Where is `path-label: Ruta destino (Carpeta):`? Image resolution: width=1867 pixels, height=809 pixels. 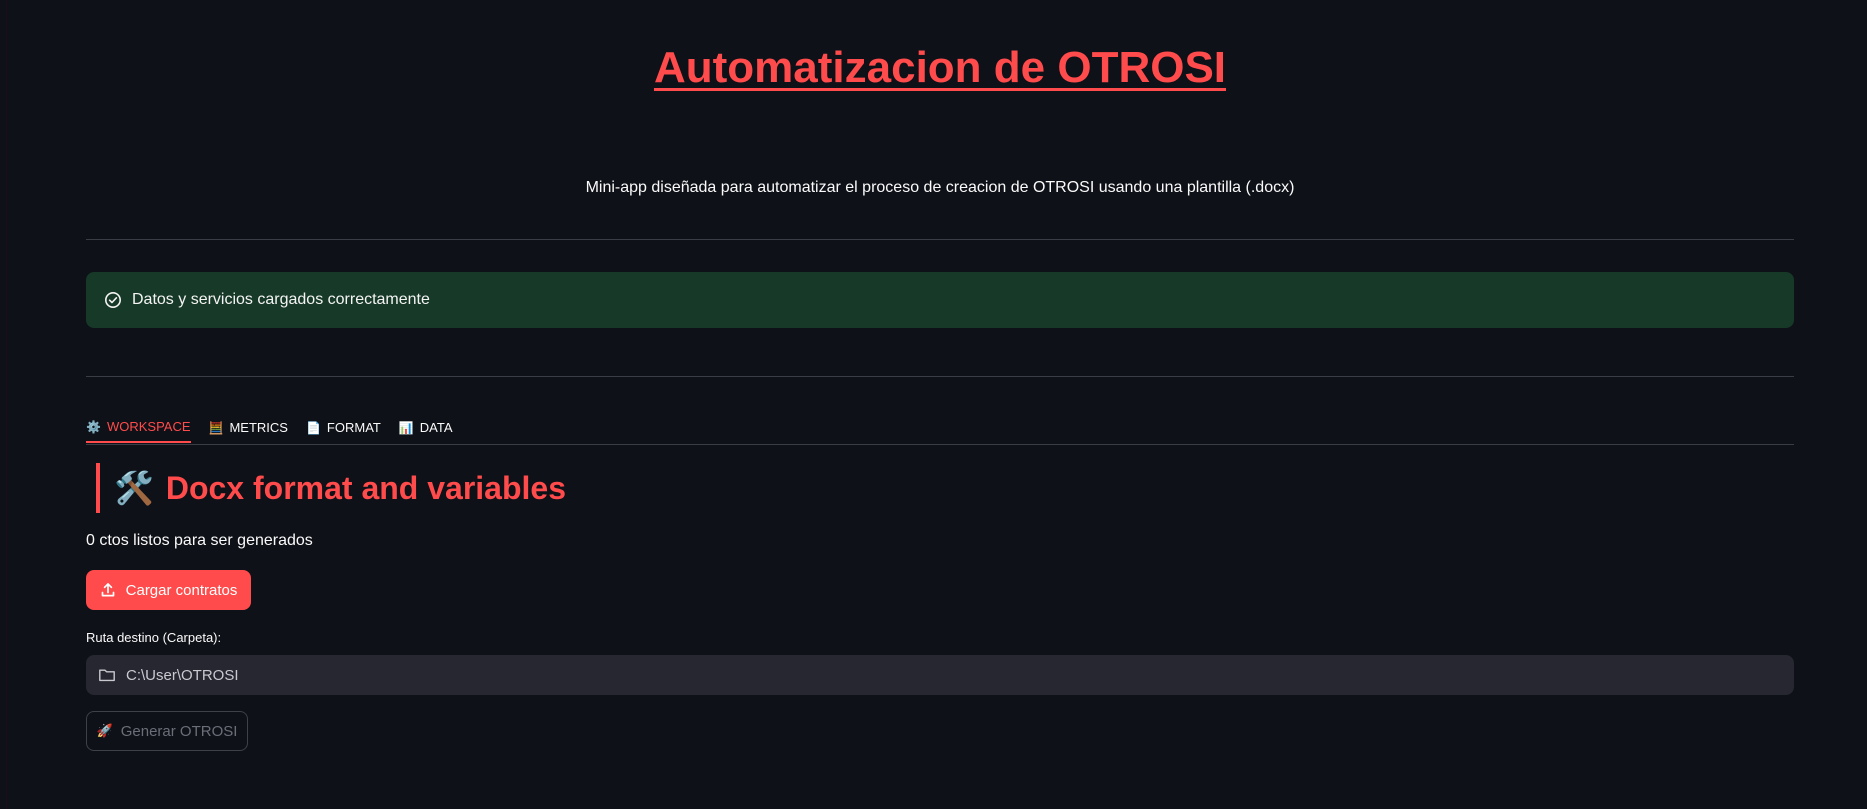
path-label: Ruta destino (Carpeta): is located at coordinates (154, 637).